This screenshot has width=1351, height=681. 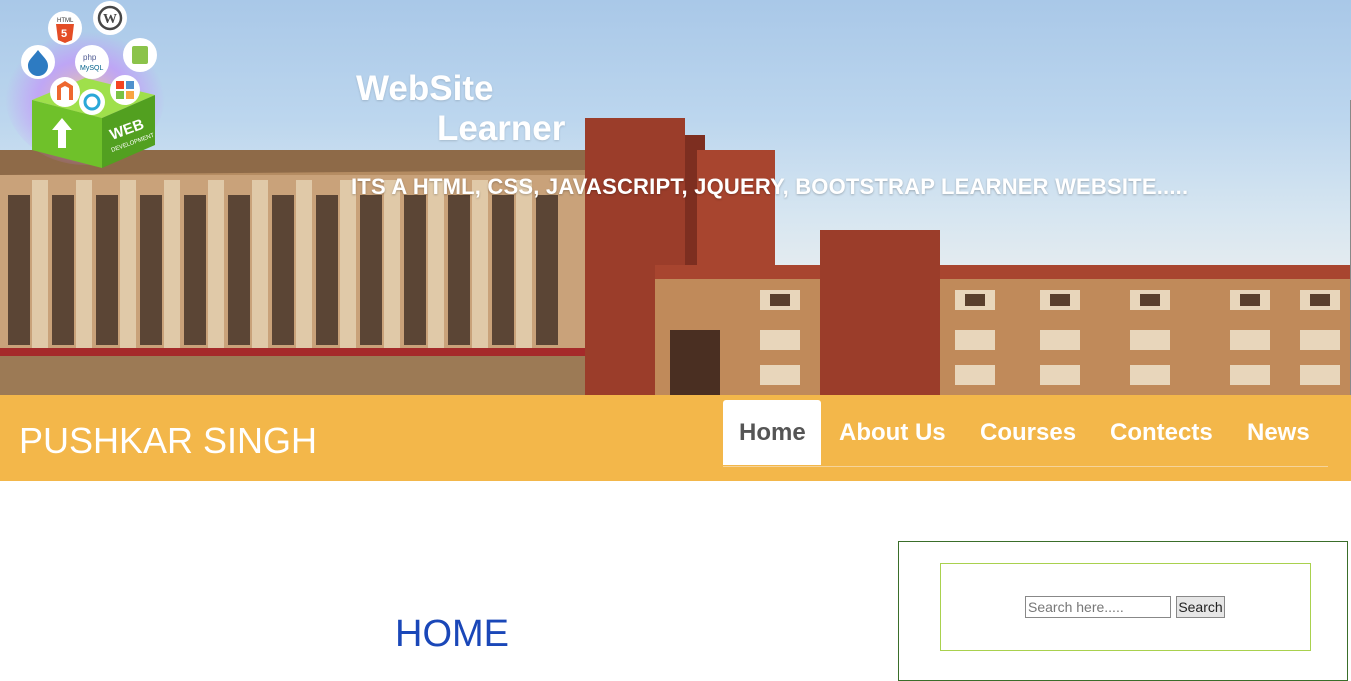 I want to click on navbar-brand: PUSHKAR SINGH, so click(x=168, y=441).